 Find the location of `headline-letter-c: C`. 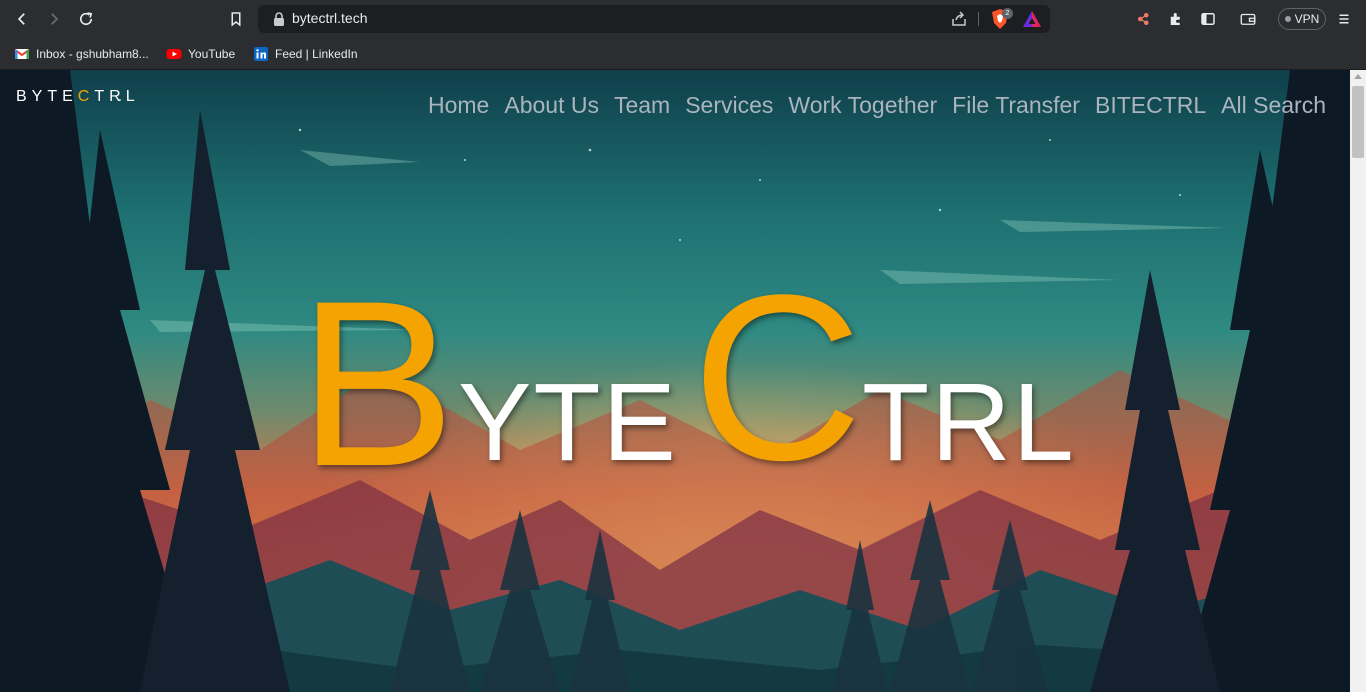

headline-letter-c: C is located at coordinates (777, 378).